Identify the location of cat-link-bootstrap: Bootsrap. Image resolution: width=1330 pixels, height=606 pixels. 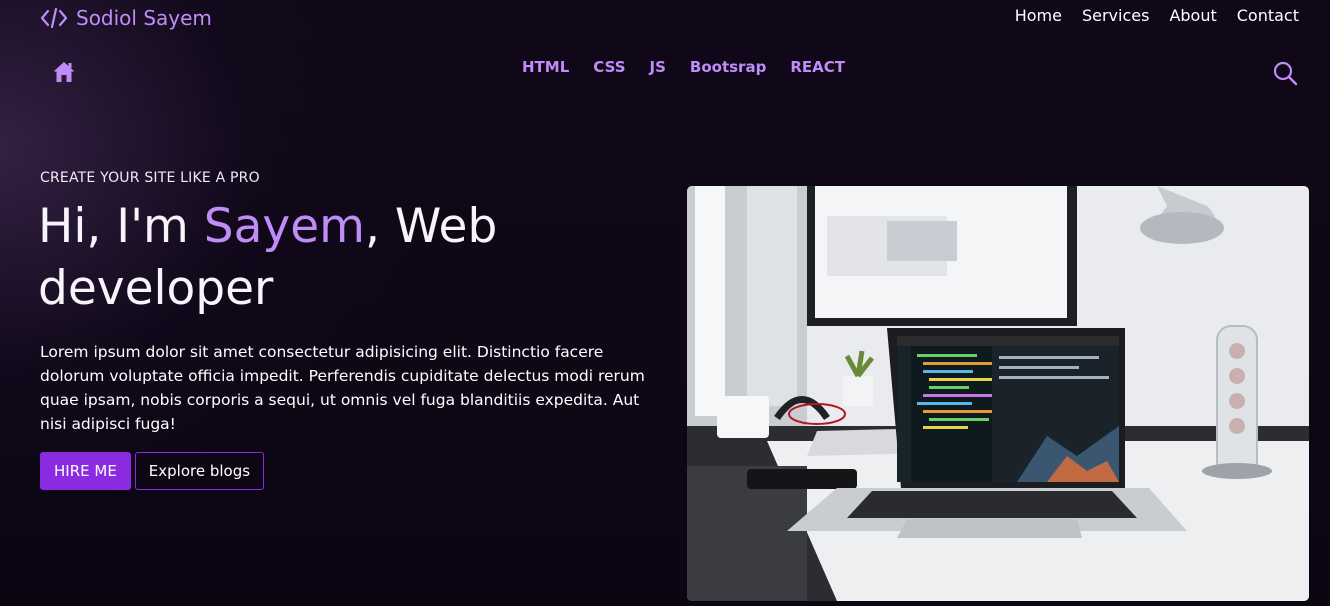
(728, 67).